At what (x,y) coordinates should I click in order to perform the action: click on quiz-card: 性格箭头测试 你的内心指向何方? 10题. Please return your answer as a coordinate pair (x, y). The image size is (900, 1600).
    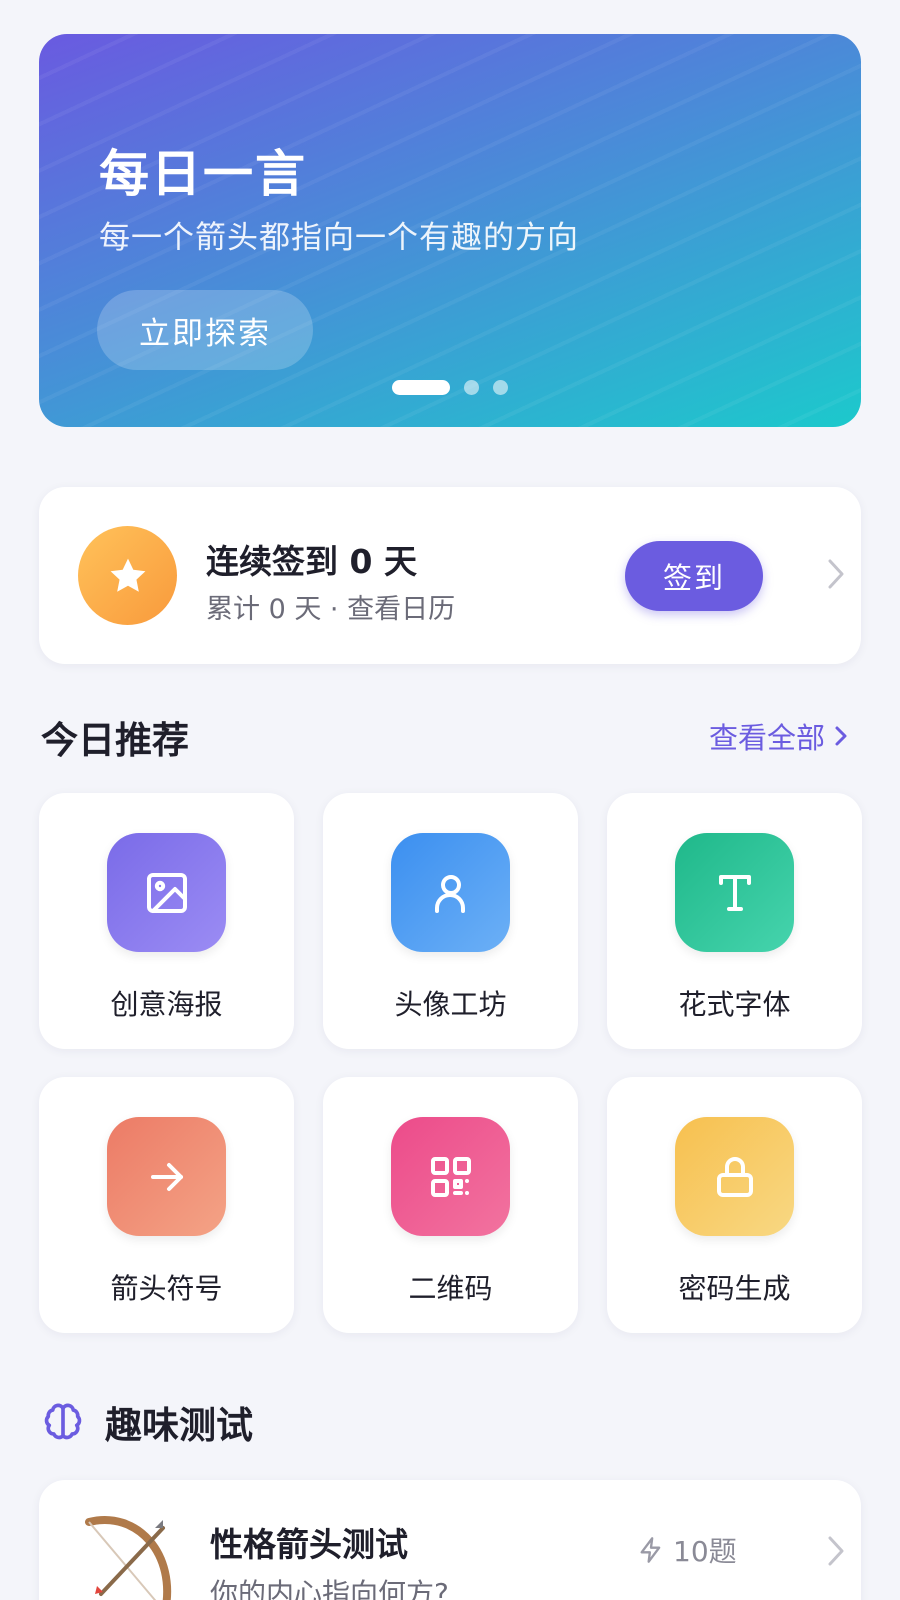
    Looking at the image, I should click on (450, 1540).